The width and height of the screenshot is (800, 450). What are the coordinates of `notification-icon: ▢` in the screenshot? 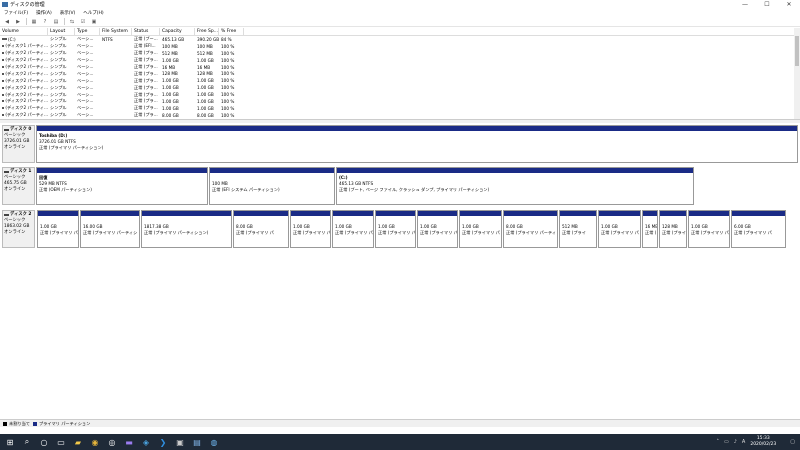 It's located at (792, 442).